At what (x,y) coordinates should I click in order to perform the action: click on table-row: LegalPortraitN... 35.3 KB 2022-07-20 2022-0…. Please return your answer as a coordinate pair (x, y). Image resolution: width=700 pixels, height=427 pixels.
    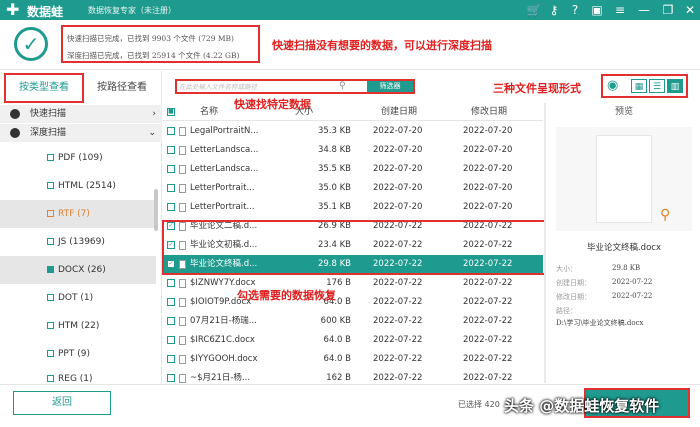
    Looking at the image, I should click on (353, 131).